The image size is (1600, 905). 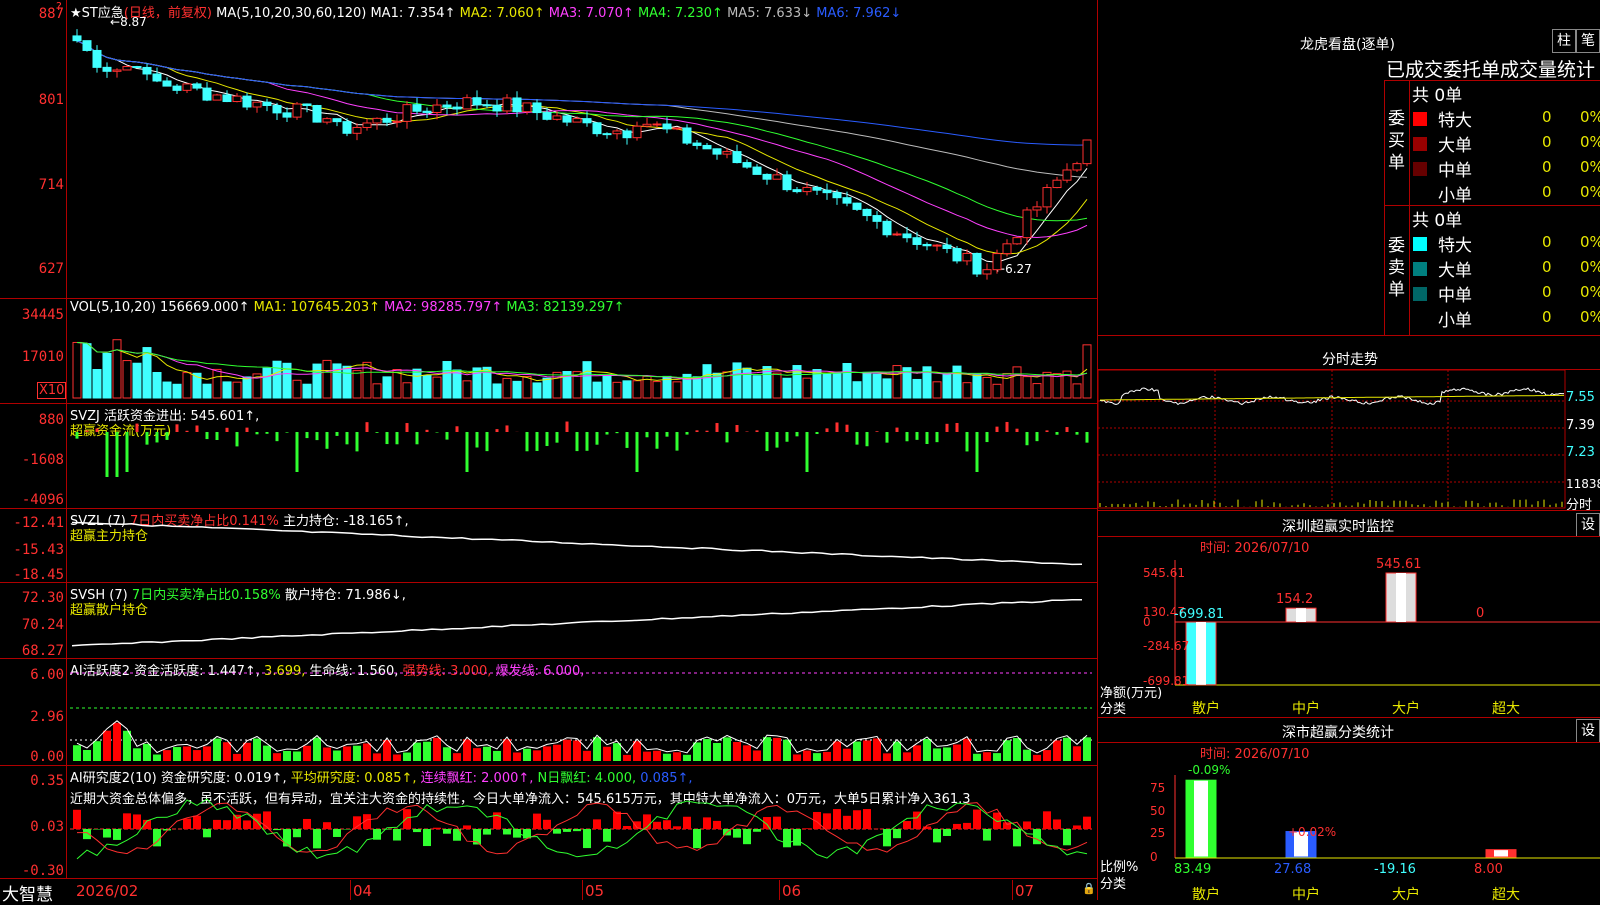 I want to click on intraday-title: 分时走势, so click(x=1350, y=359).